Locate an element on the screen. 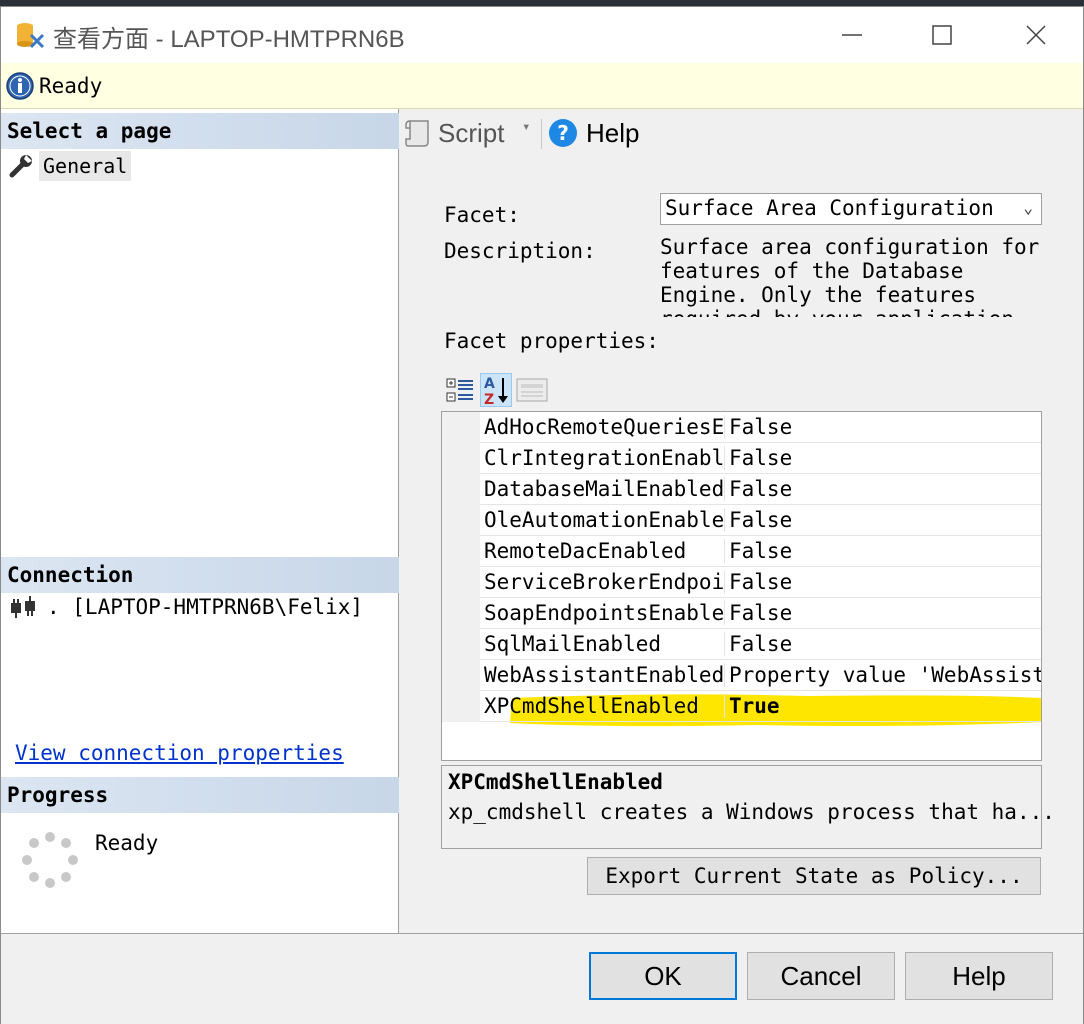  progress-status: Ready is located at coordinates (127, 843).